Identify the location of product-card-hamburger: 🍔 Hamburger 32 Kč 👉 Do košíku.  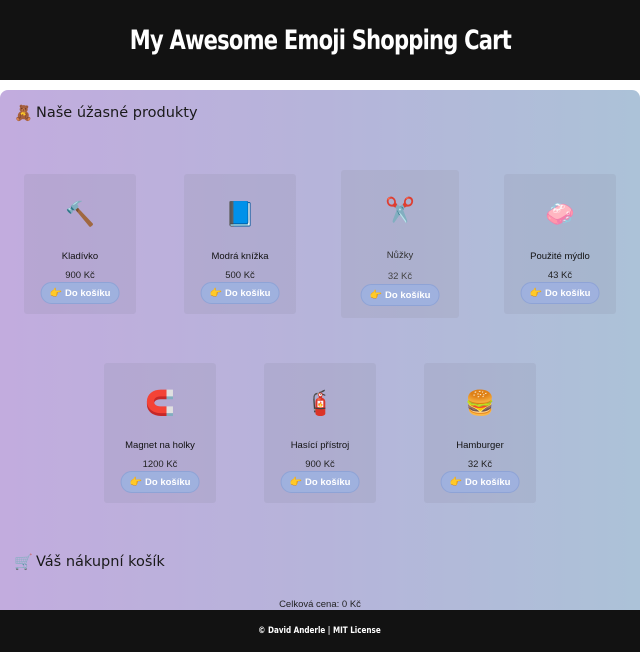
(480, 433).